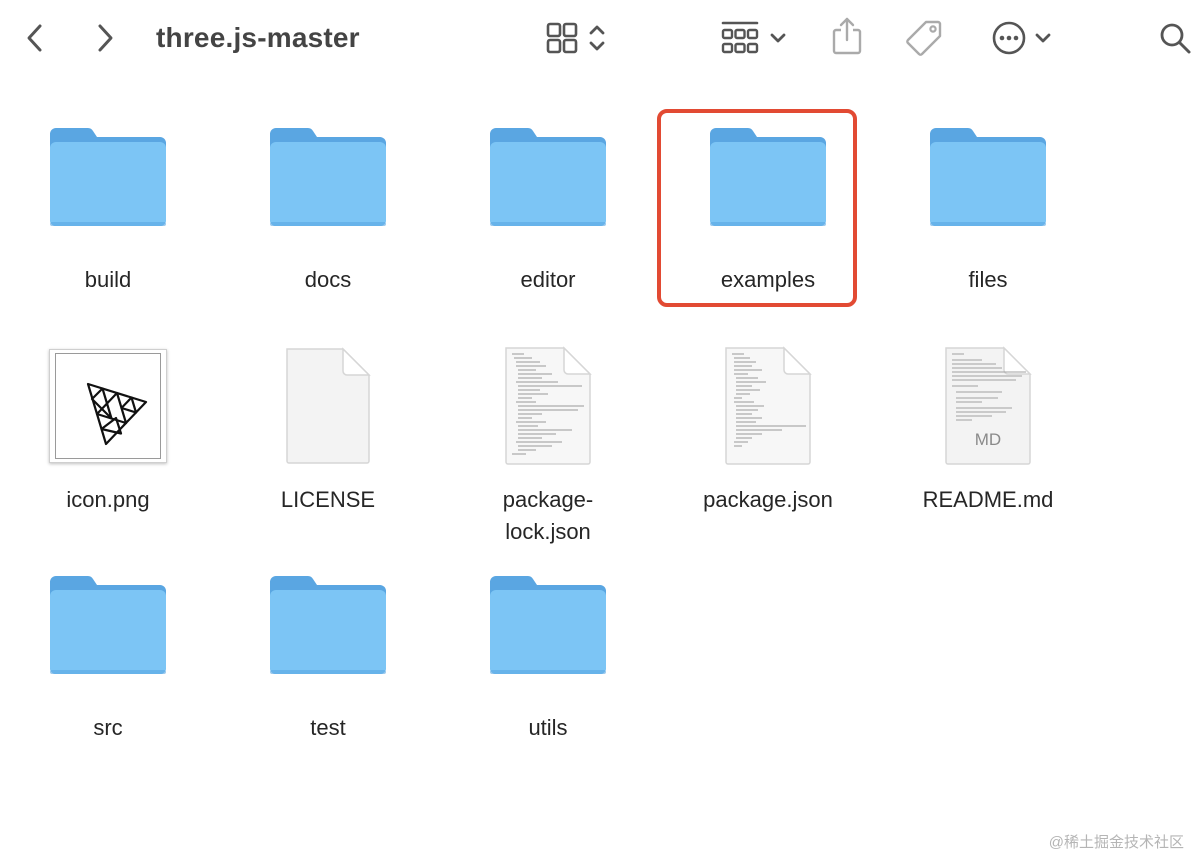 Image resolution: width=1194 pixels, height=858 pixels. Describe the element at coordinates (108, 279) in the screenshot. I see `file-name: build` at that location.